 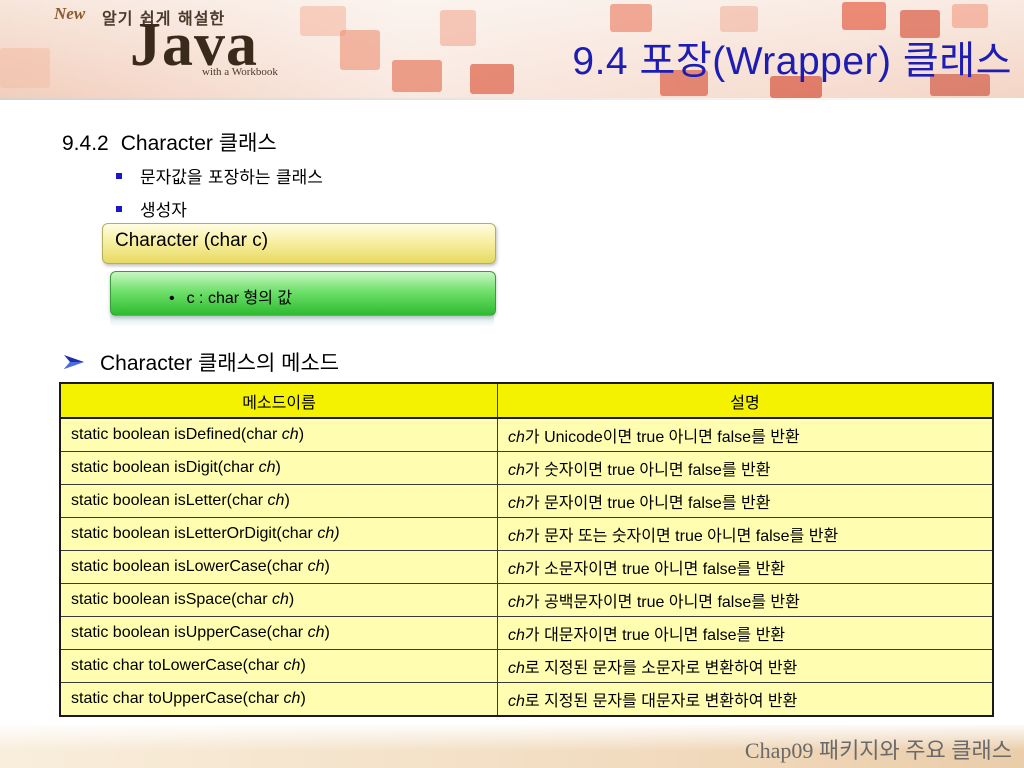 I want to click on desc-text: 가 대문자이면 true 아니면 false를 반환, so click(x=655, y=635).